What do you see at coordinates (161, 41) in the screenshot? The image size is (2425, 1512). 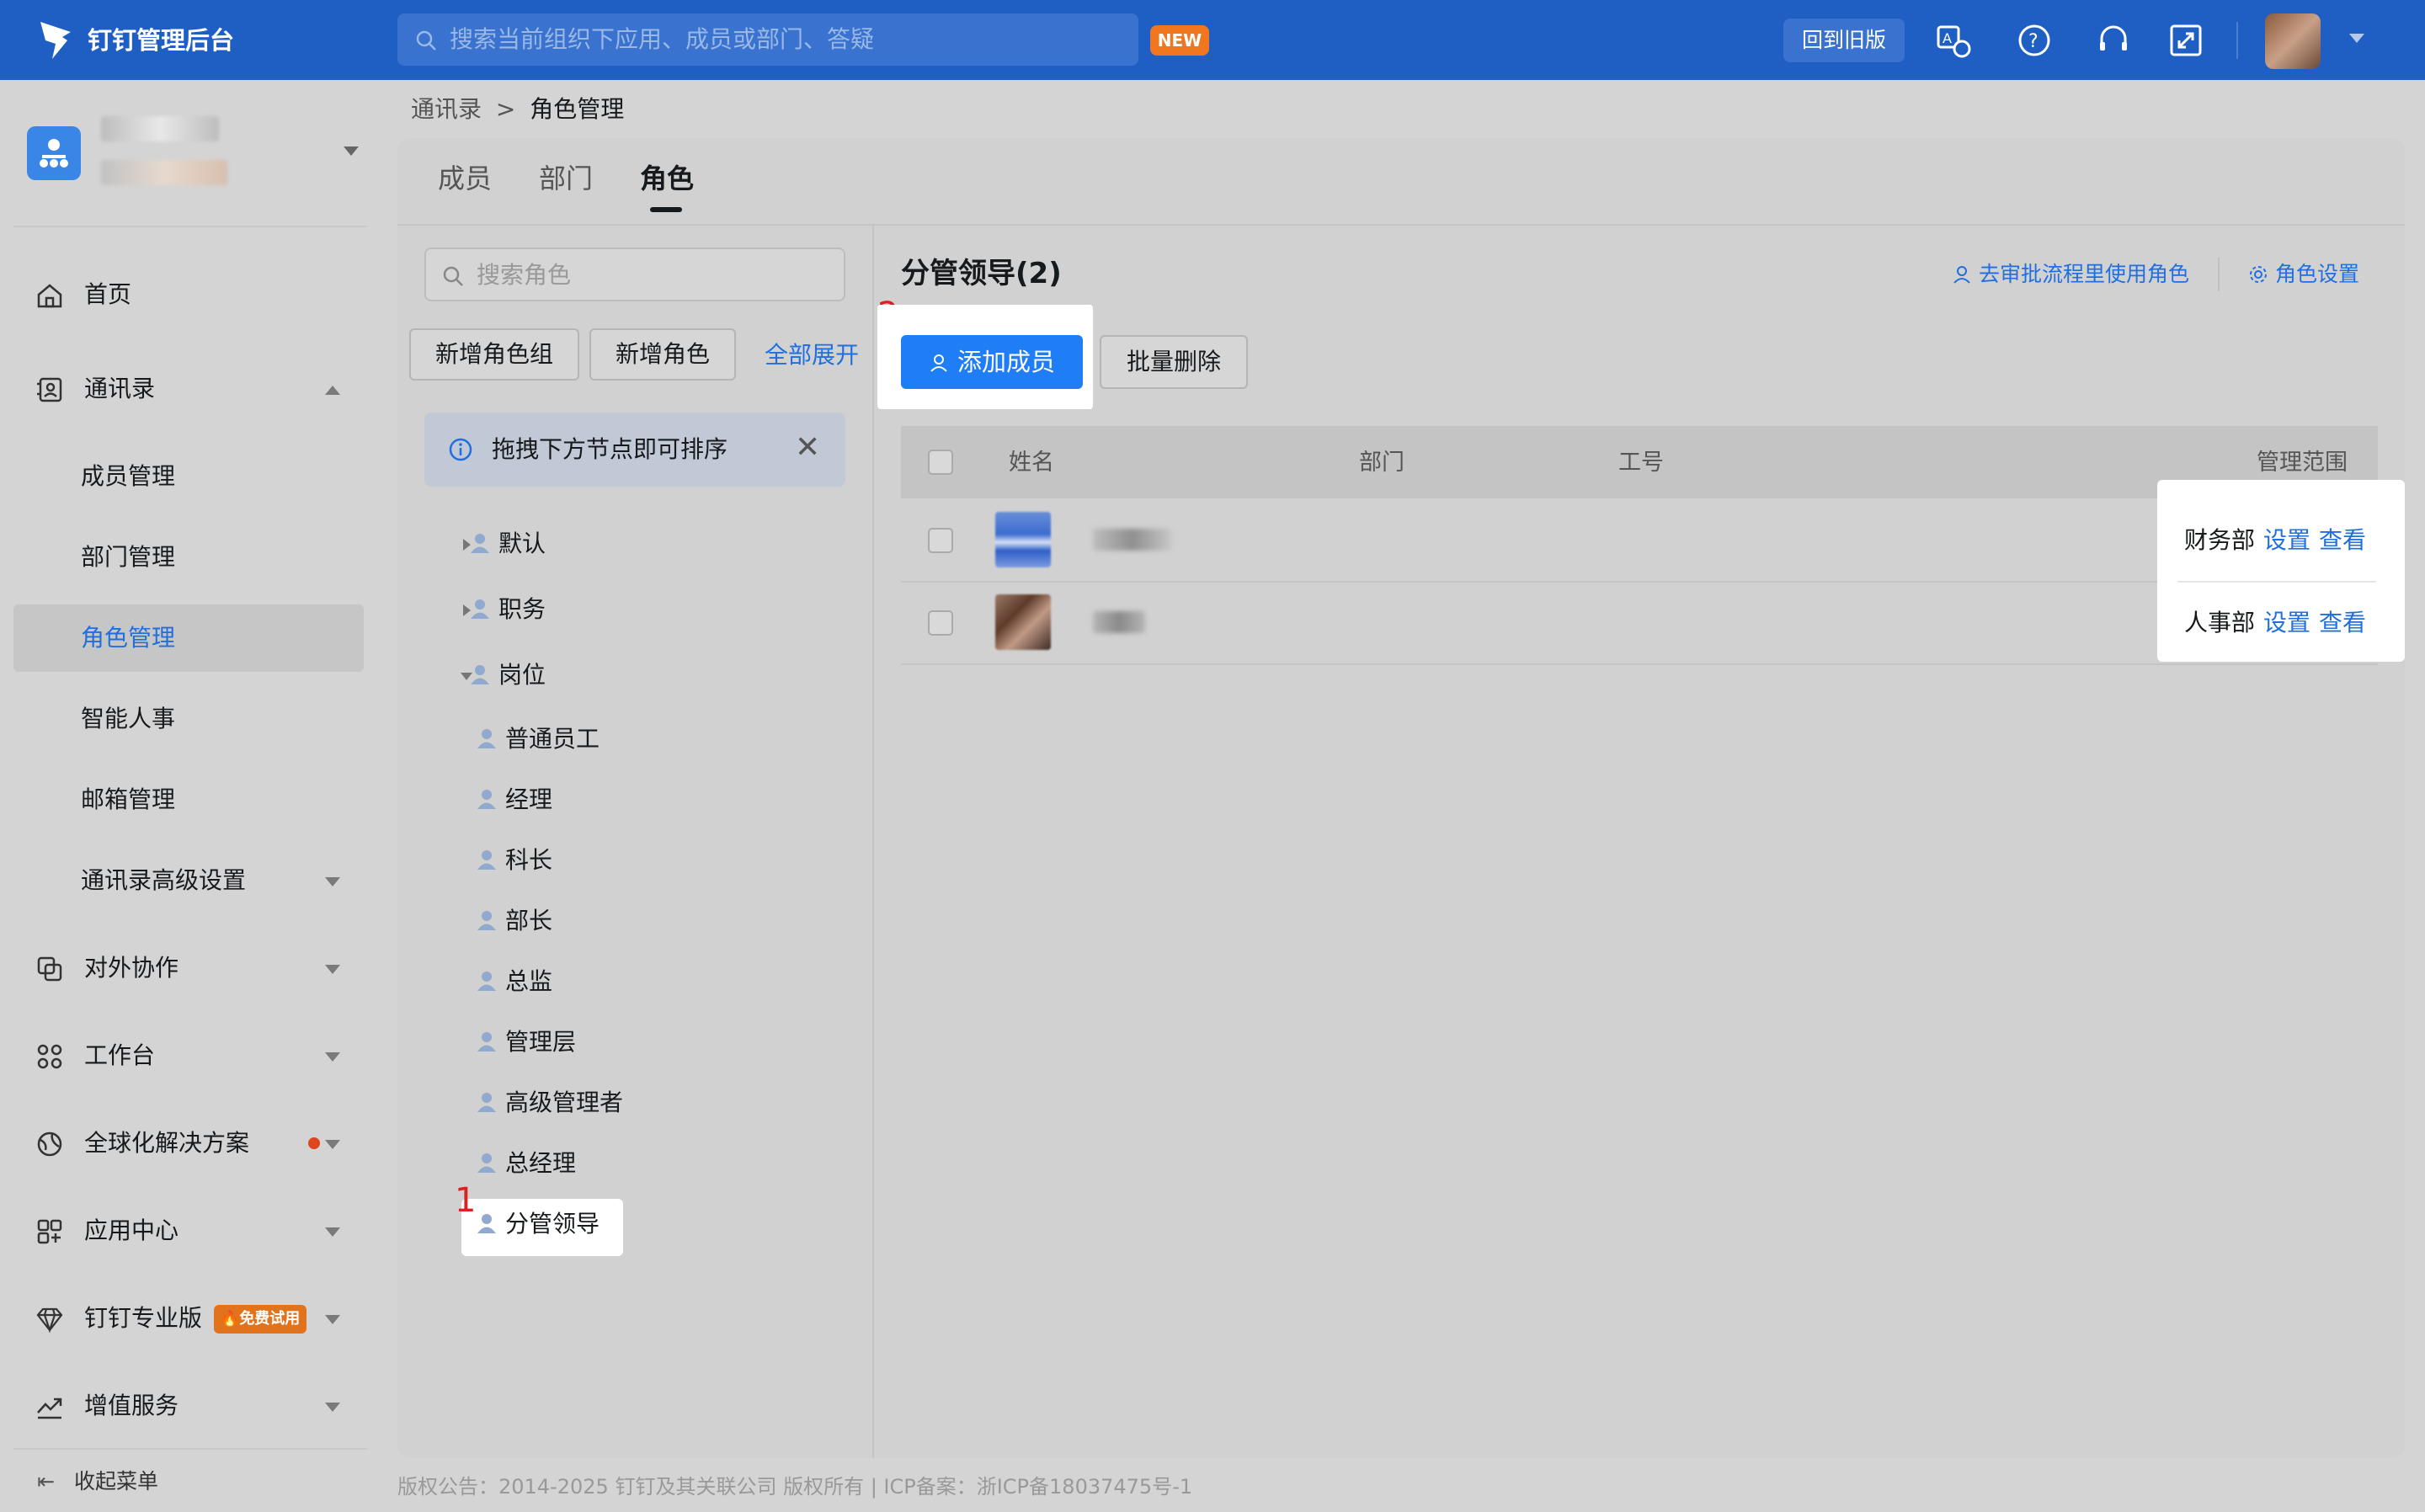 I see `app-title: 钉钉管理后台` at bounding box center [161, 41].